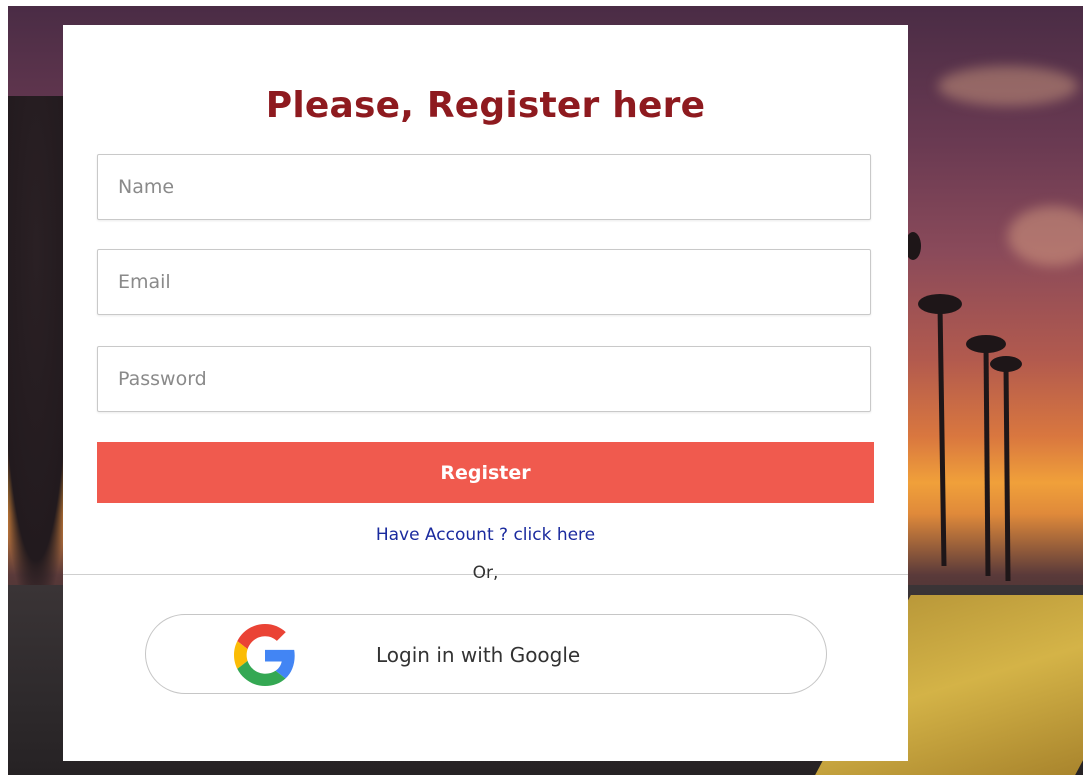  What do you see at coordinates (485, 105) in the screenshot?
I see `page-title: Please, Register here` at bounding box center [485, 105].